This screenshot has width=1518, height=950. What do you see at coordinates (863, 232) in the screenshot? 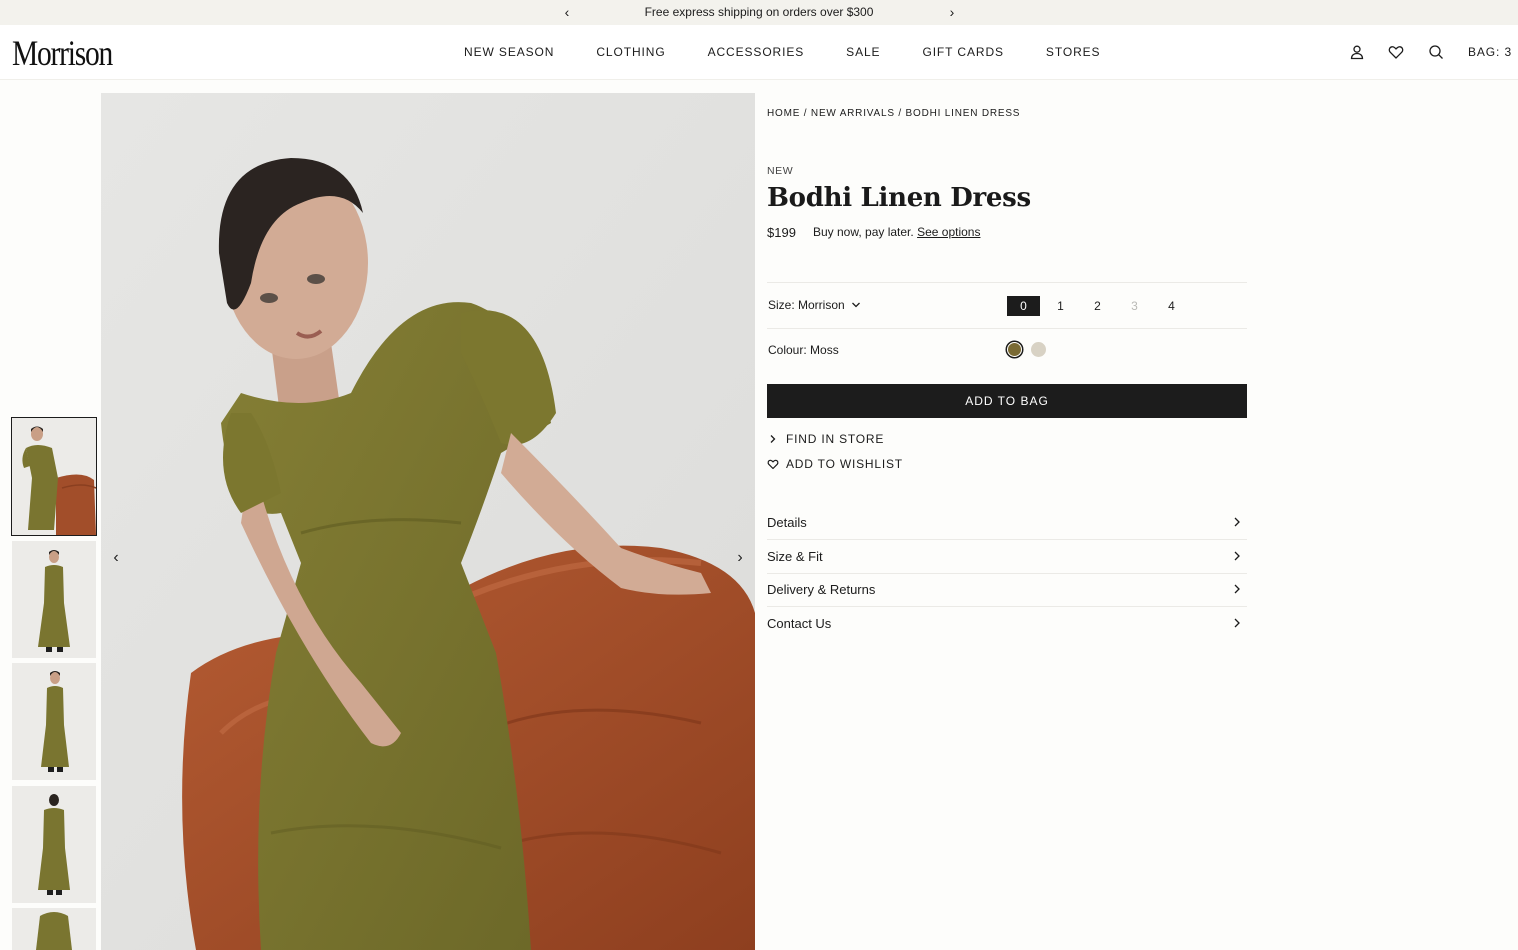
I see `bnpl-text: Buy now, pay later.` at bounding box center [863, 232].